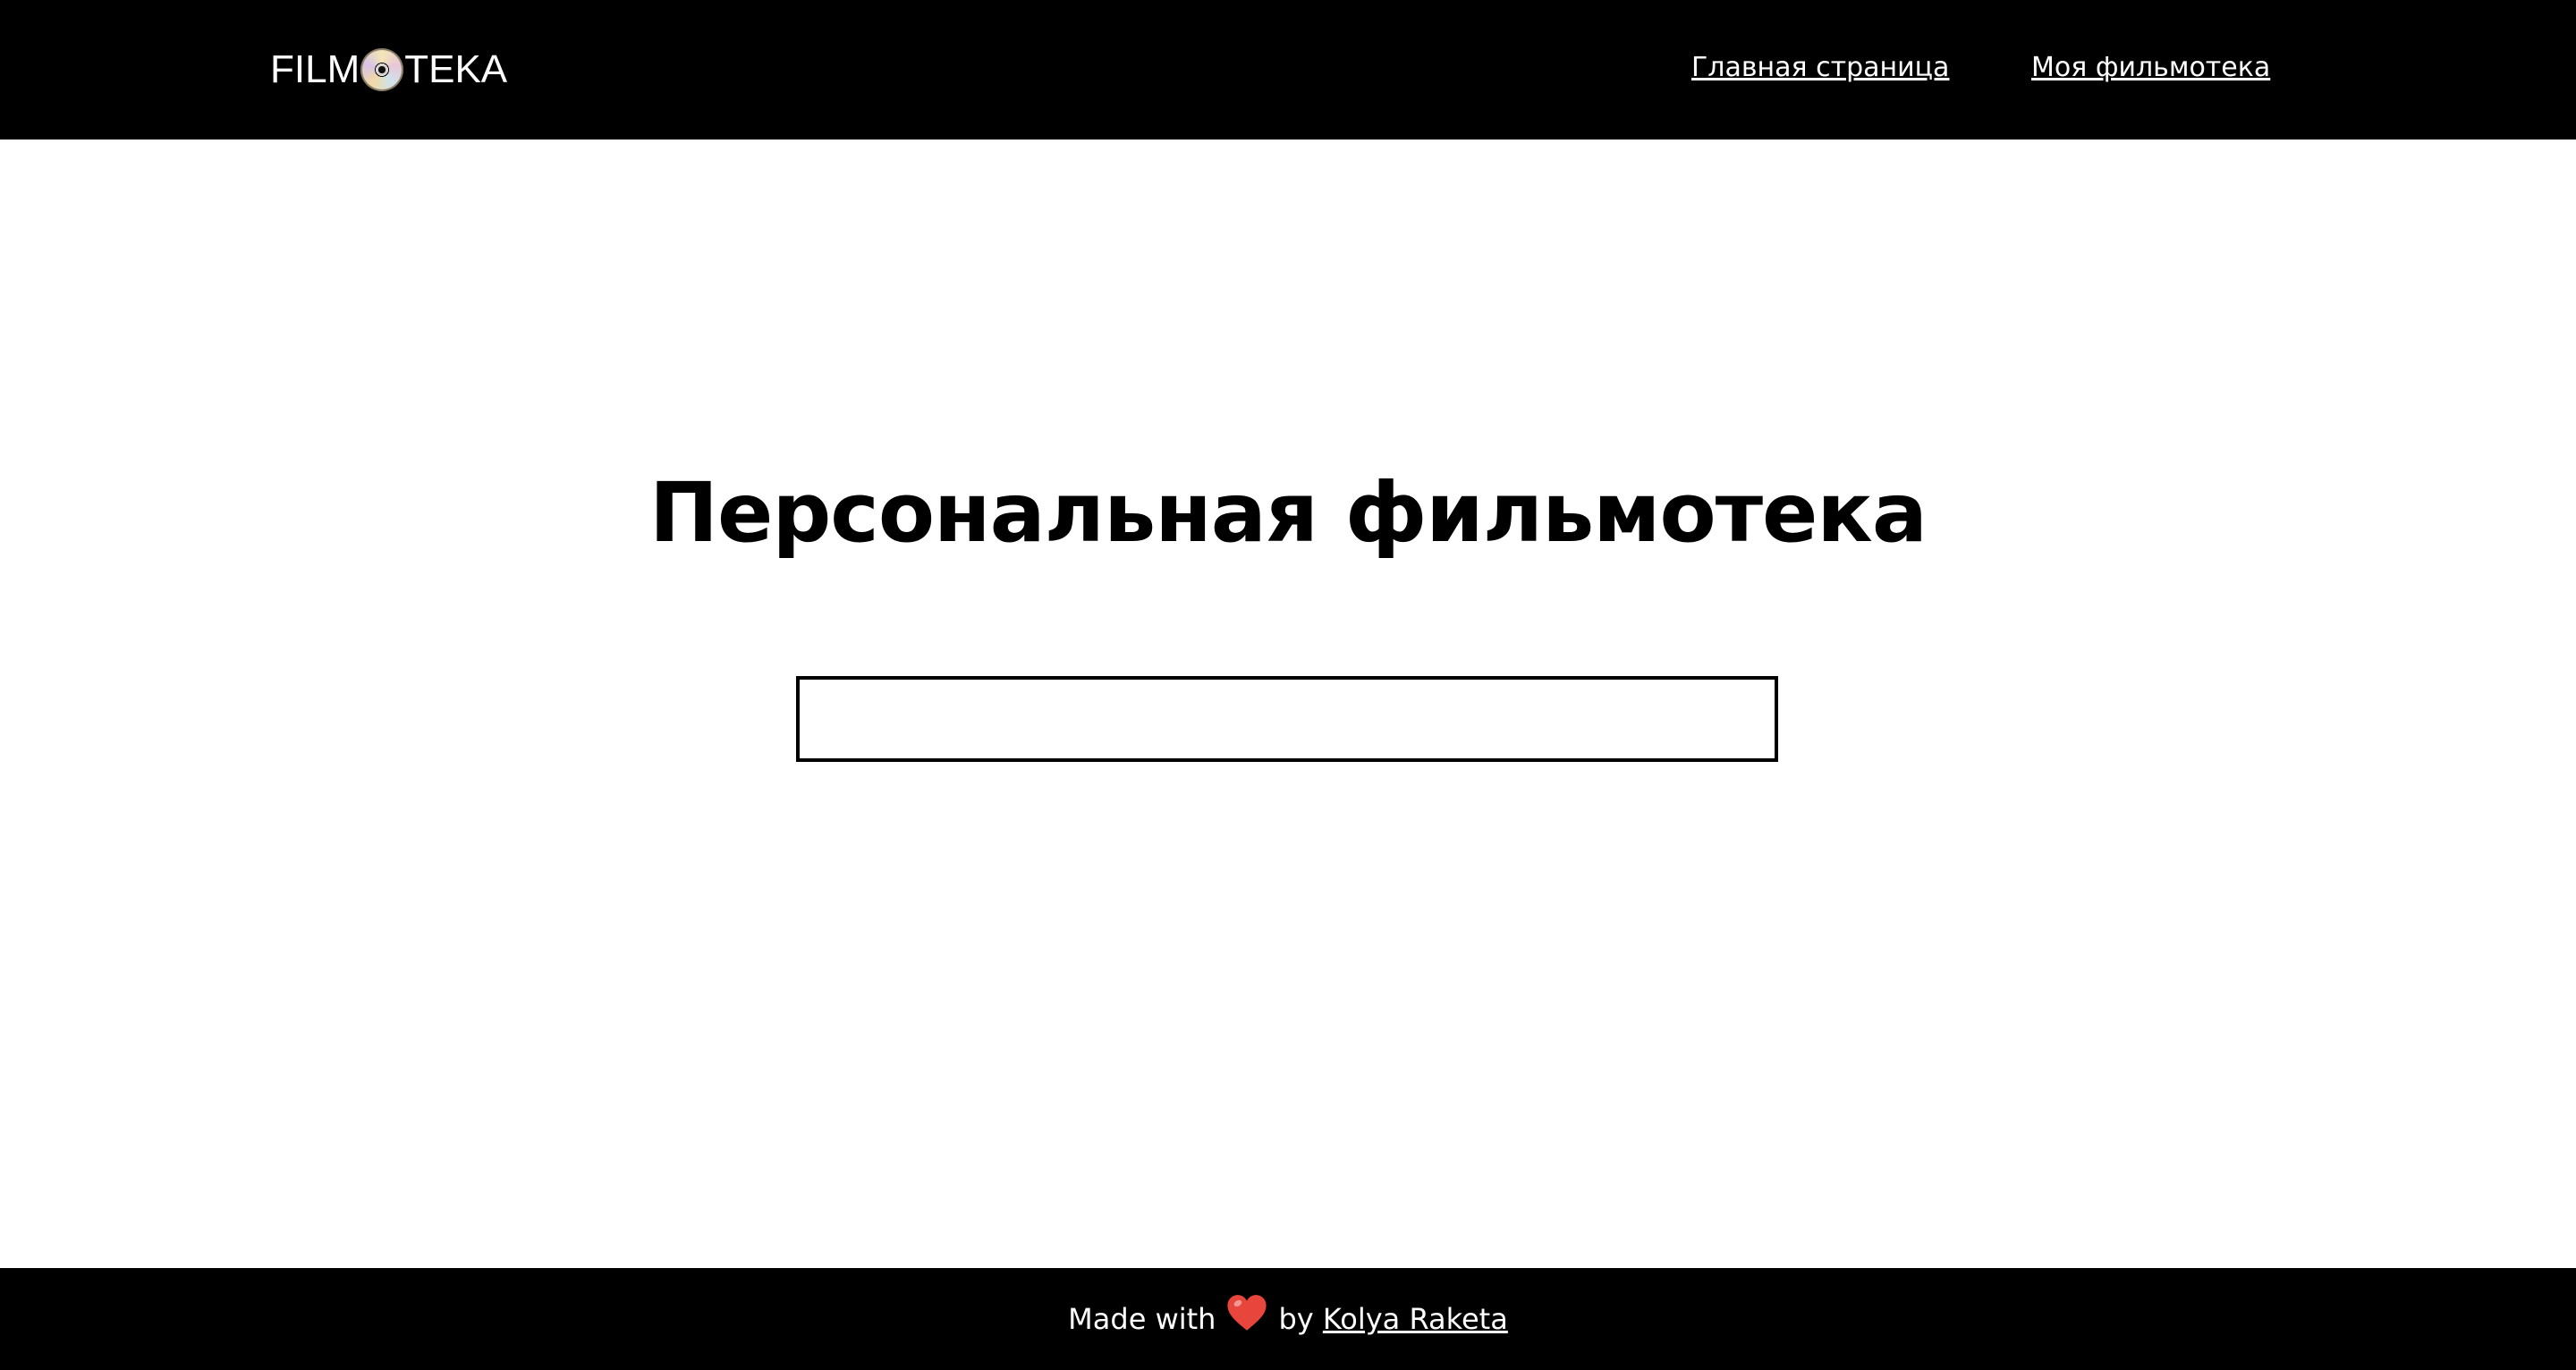 The image size is (2576, 1370). I want to click on footer: Made with by Kolya Raketa, so click(1288, 1319).